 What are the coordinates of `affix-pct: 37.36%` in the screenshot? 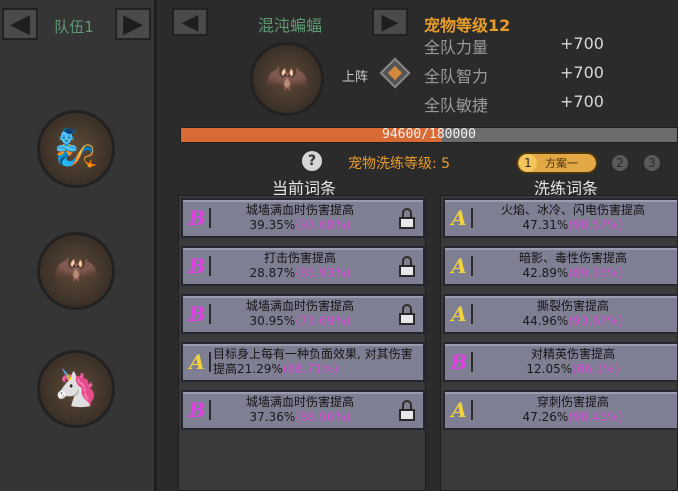 It's located at (272, 417).